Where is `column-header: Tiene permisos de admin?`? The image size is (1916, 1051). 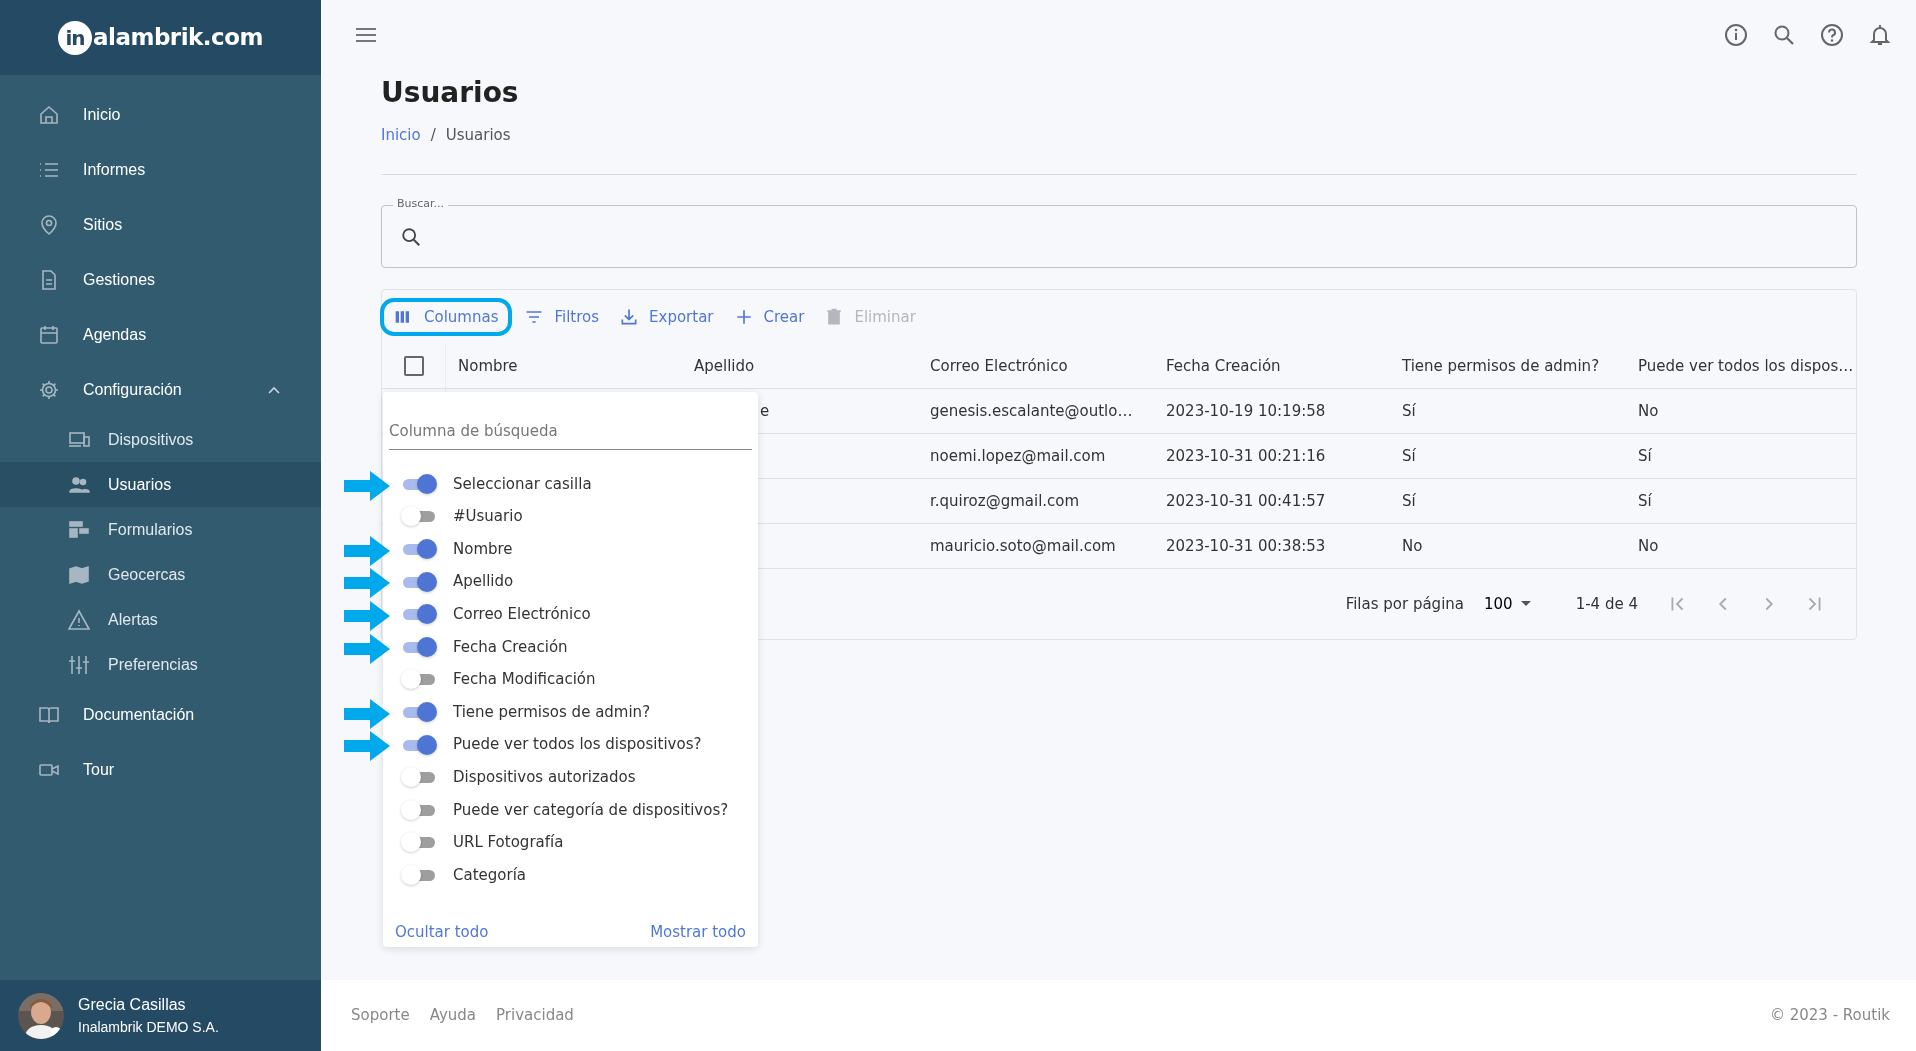 column-header: Tiene permisos de admin? is located at coordinates (1501, 365).